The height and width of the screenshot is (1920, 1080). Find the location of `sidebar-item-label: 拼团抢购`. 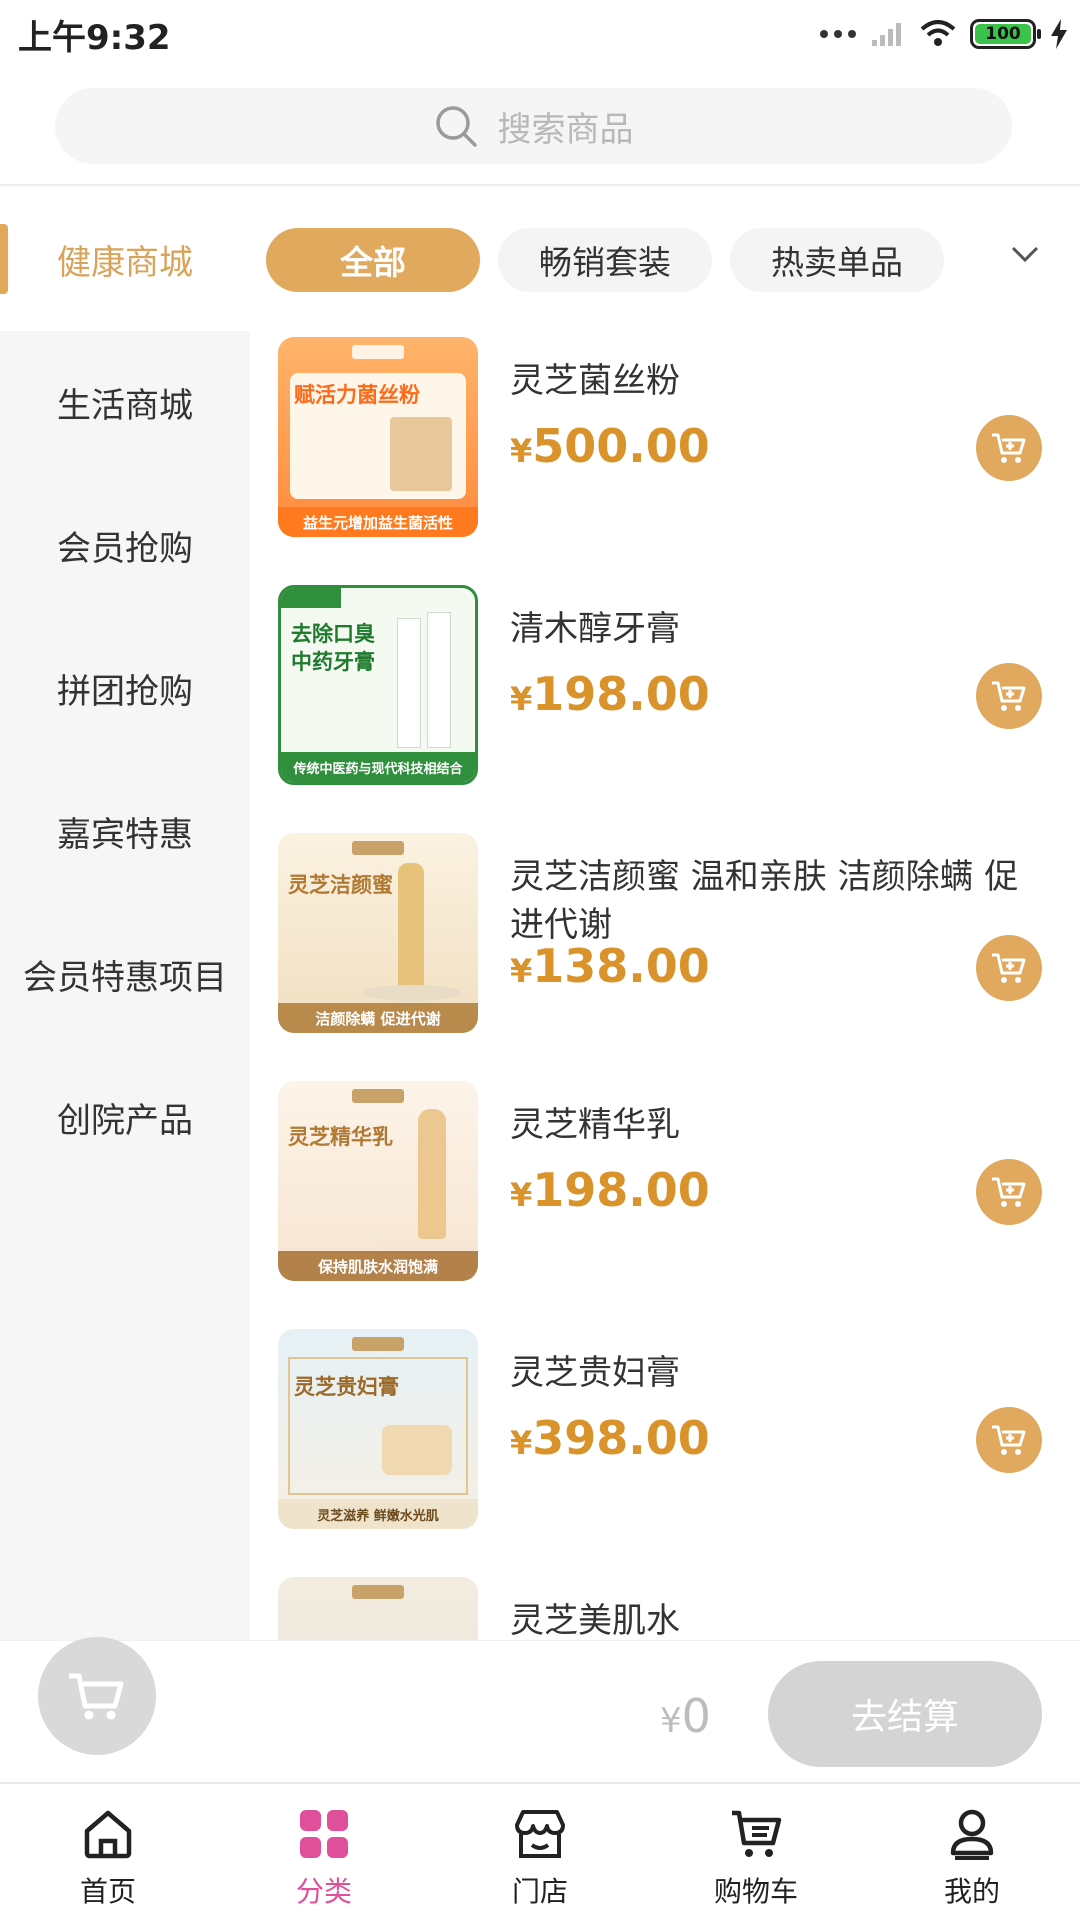

sidebar-item-label: 拼团抢购 is located at coordinates (125, 692).